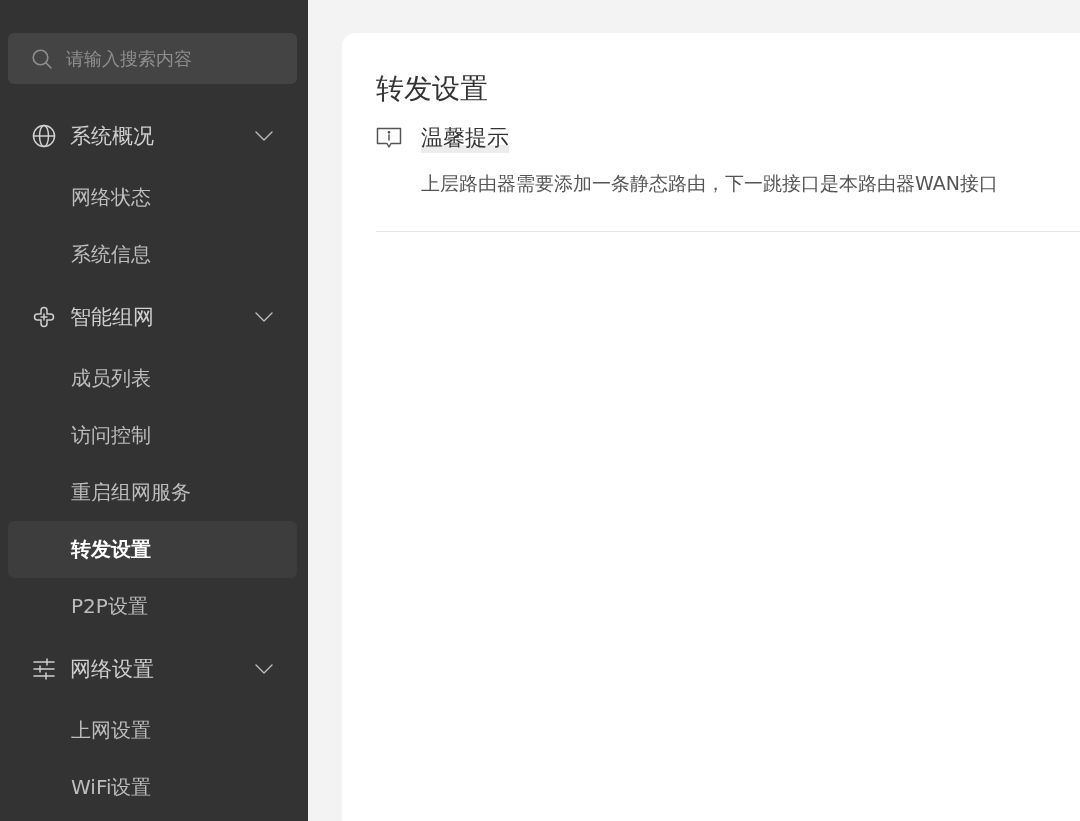 The image size is (1080, 821). I want to click on search-field: 请输入搜索内容, so click(152, 58).